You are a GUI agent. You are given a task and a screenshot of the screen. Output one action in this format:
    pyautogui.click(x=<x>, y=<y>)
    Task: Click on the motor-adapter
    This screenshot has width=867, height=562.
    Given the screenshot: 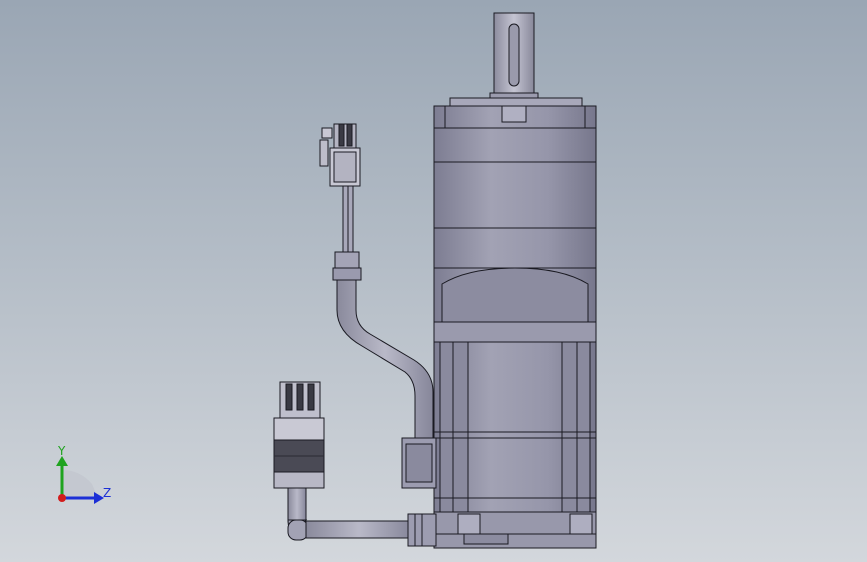 What is the action you would take?
    pyautogui.click(x=515, y=295)
    